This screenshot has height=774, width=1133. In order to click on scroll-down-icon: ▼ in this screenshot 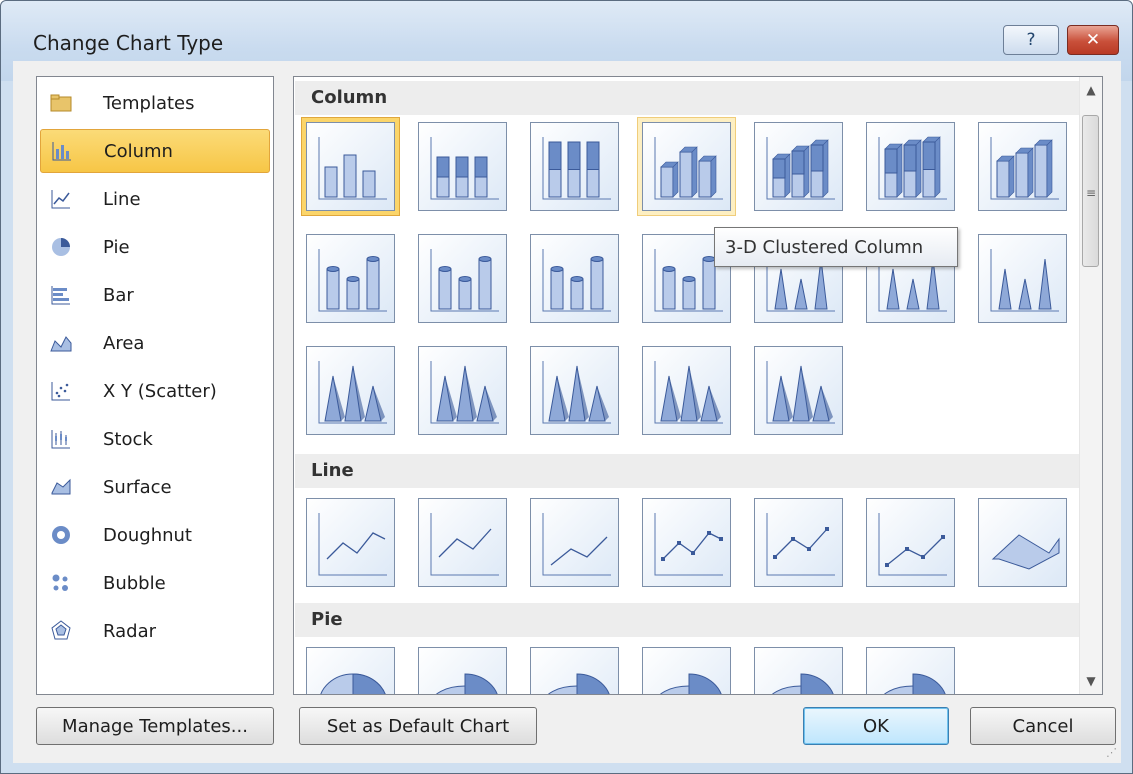, I will do `click(1091, 681)`.